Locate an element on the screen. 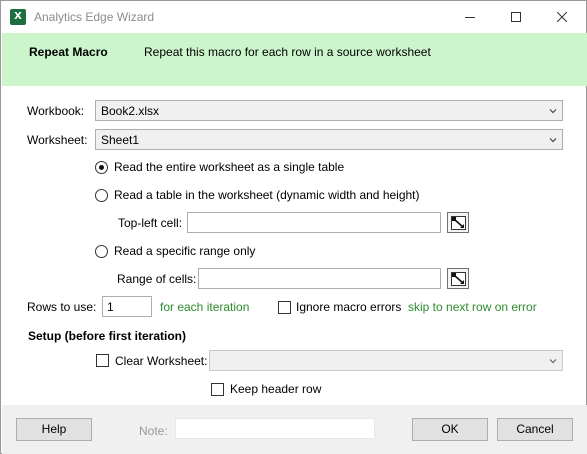 The image size is (587, 454). worksheet-label: Worksheet: is located at coordinates (57, 140).